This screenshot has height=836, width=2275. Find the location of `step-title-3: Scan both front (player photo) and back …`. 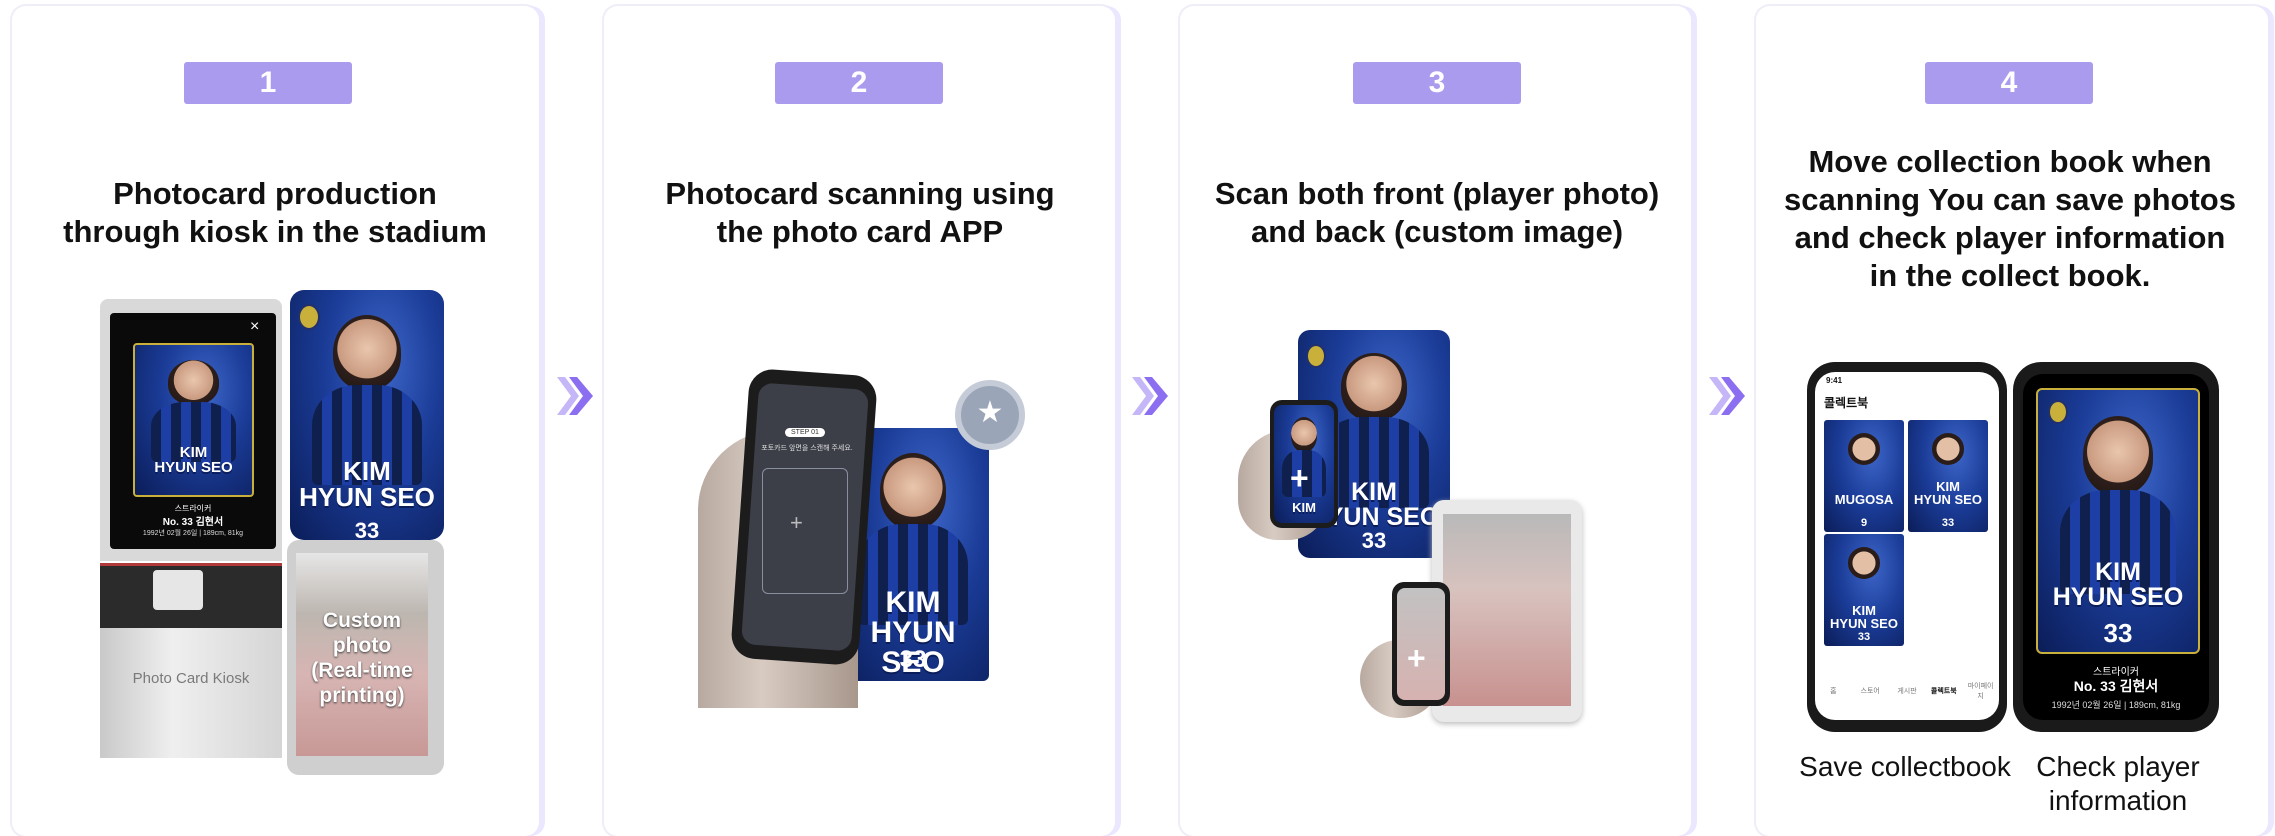

step-title-3: Scan both front (player photo) and back … is located at coordinates (1437, 212).